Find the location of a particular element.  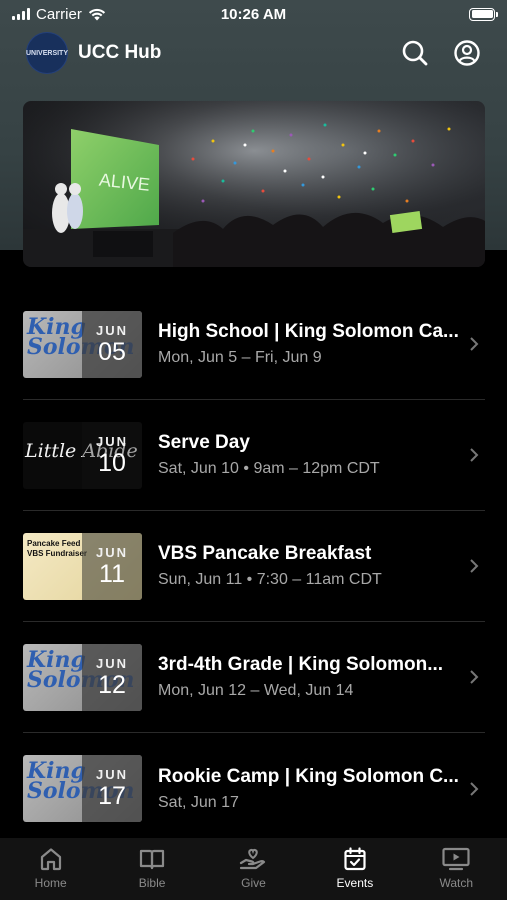

signal-icon is located at coordinates (21, 14).